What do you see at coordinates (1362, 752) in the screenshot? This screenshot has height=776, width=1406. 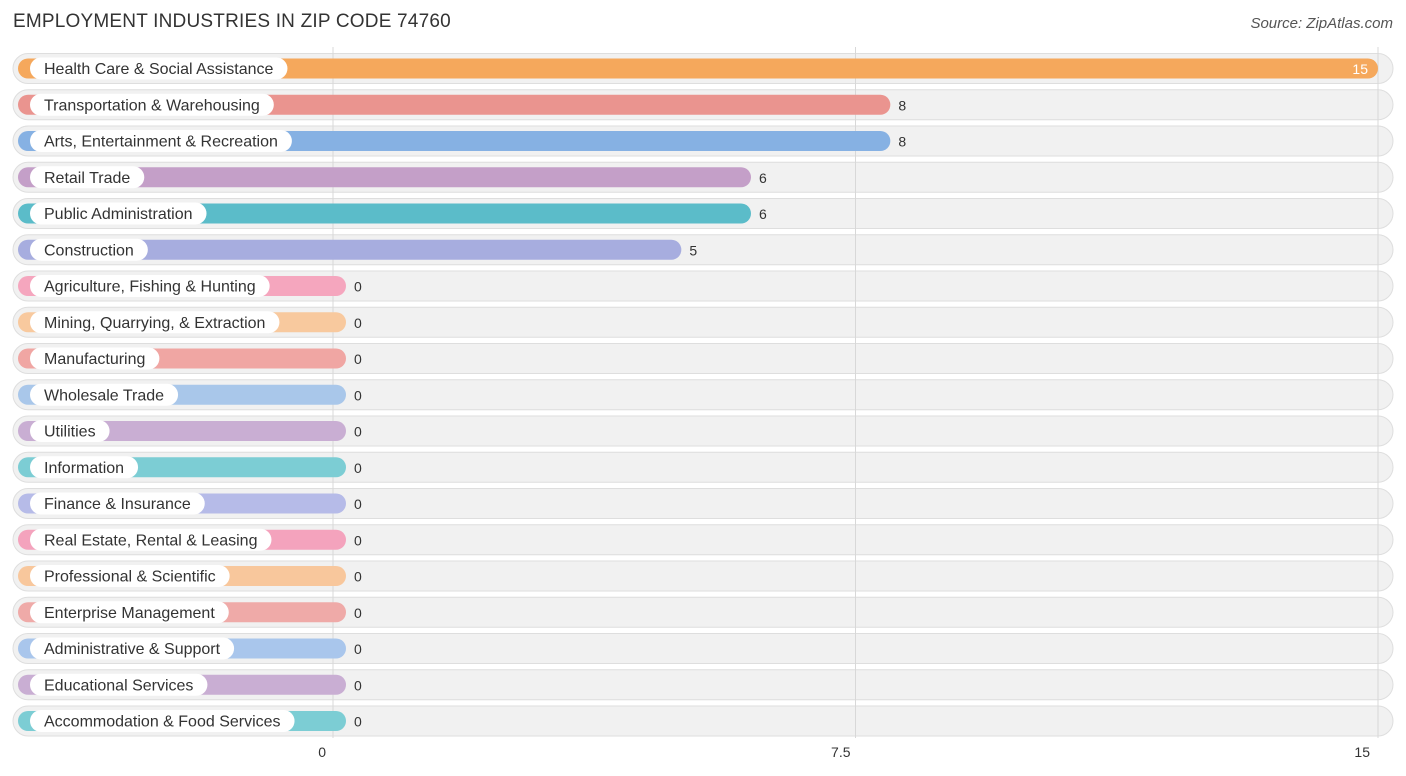 I see `x-tick-label: 15` at bounding box center [1362, 752].